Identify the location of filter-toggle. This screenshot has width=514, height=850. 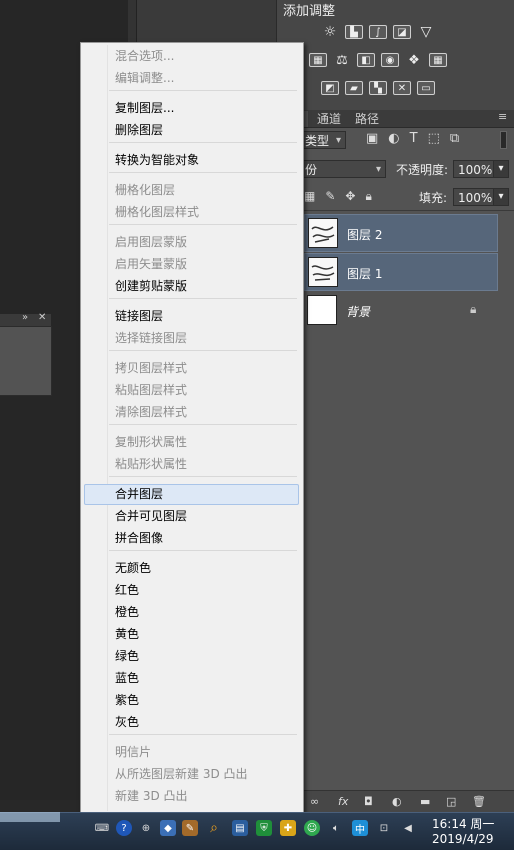
(503, 140).